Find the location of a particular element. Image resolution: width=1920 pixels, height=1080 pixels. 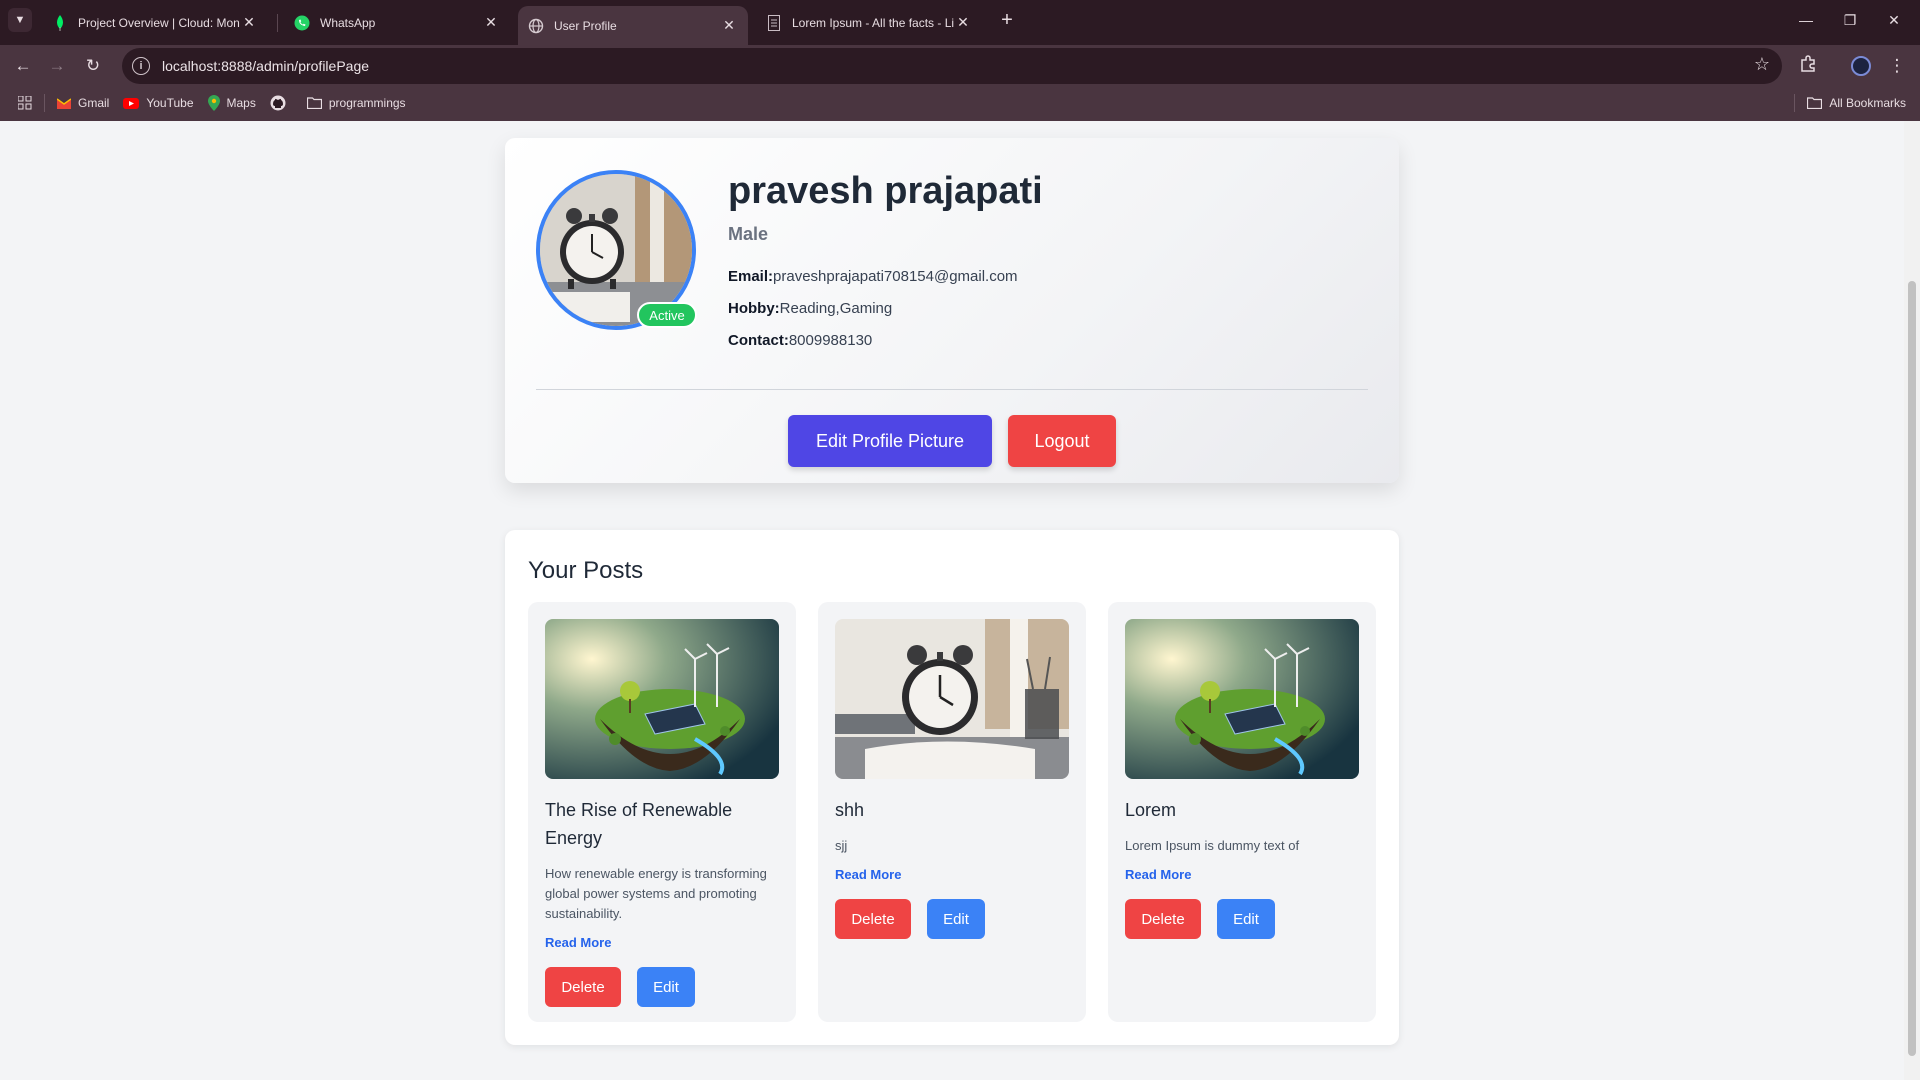

contact-value: 8009988130 is located at coordinates (830, 340).